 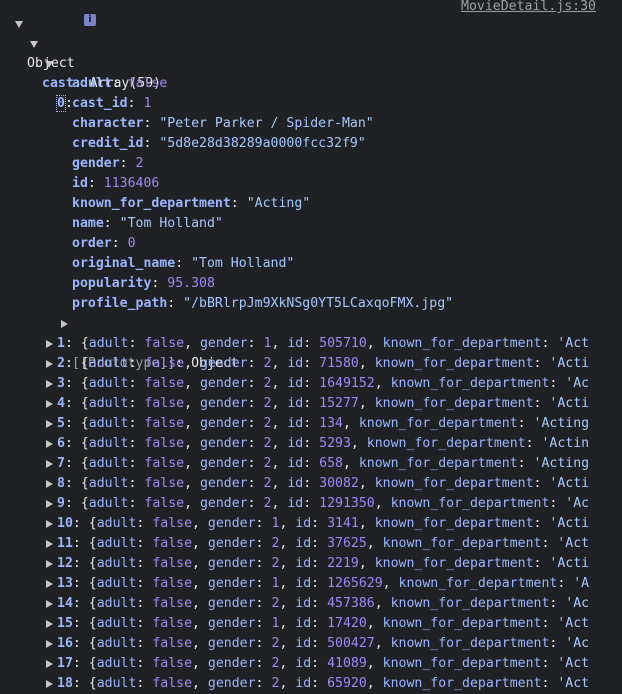 I want to click on cast-row: cast: Array(59), so click(x=80, y=62).